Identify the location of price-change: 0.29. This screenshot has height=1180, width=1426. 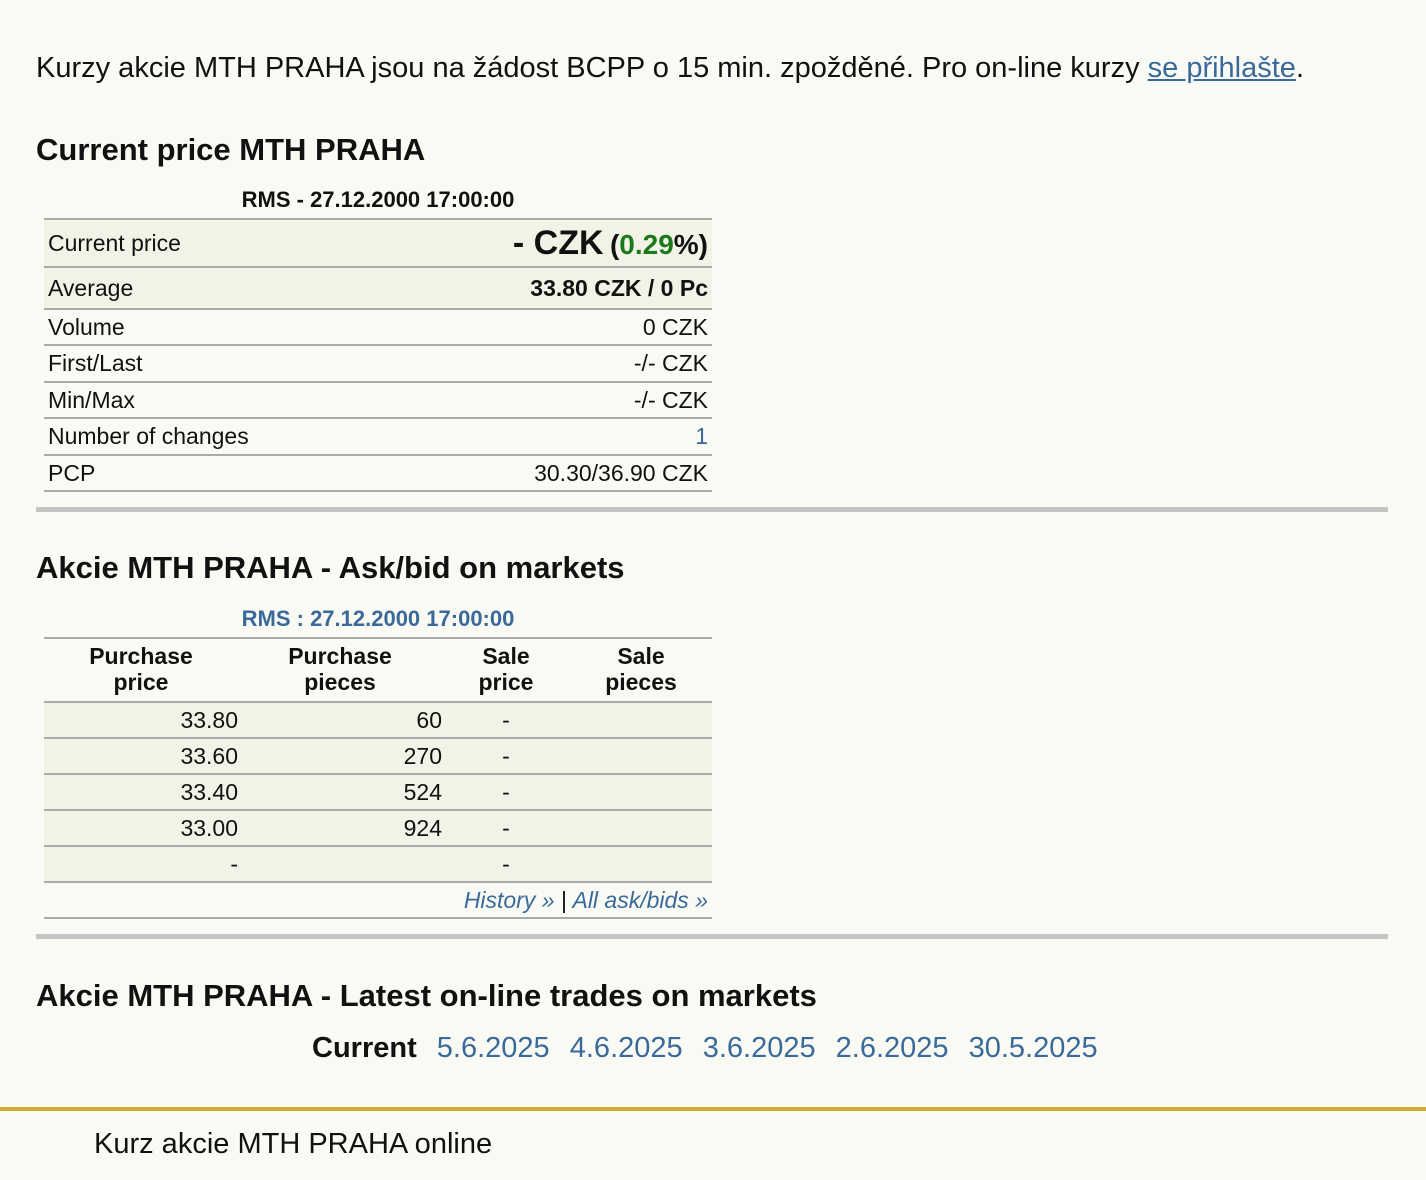
(646, 244).